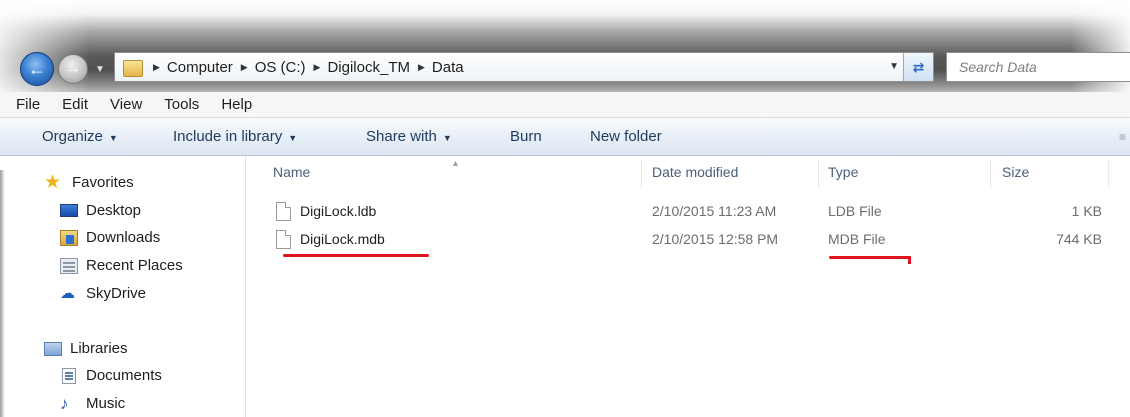  I want to click on nav-libraries: Libraries, so click(86, 348).